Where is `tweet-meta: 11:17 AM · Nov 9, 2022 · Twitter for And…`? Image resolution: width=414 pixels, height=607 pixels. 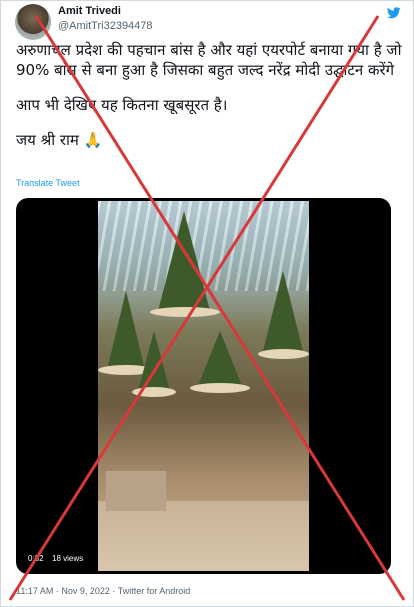
tweet-meta: 11:17 AM · Nov 9, 2022 · Twitter for And… is located at coordinates (103, 591).